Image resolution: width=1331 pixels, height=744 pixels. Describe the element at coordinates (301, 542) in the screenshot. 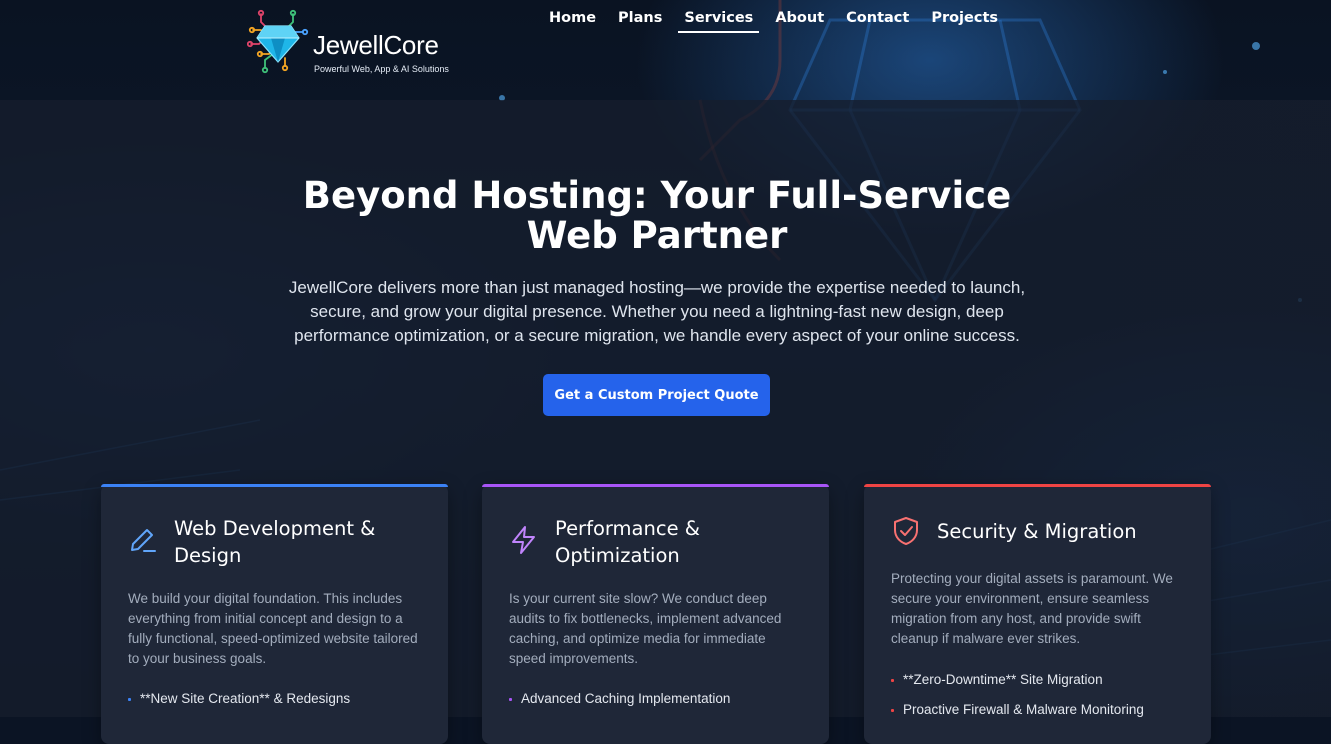

I see `card-title: Web Development & Design` at that location.